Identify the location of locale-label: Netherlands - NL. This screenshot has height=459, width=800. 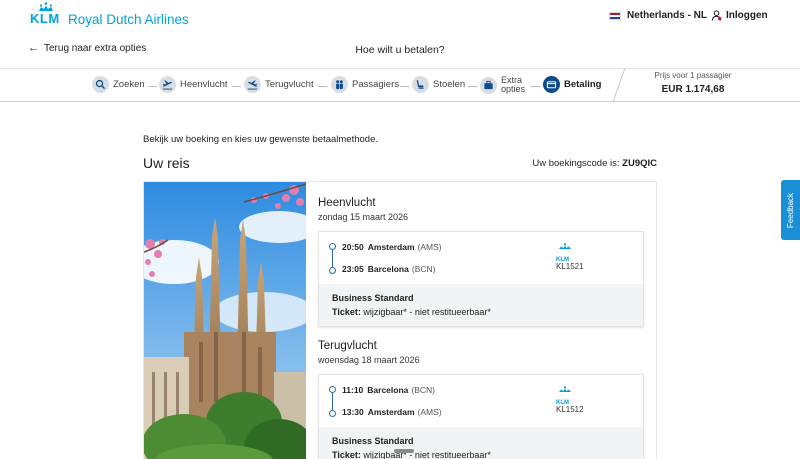
(667, 15).